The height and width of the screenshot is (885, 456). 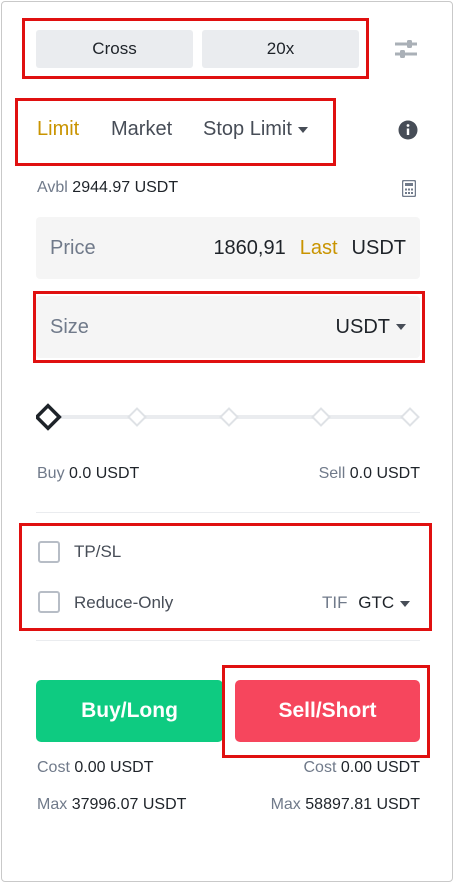 I want to click on calculator-icon, so click(x=409, y=188).